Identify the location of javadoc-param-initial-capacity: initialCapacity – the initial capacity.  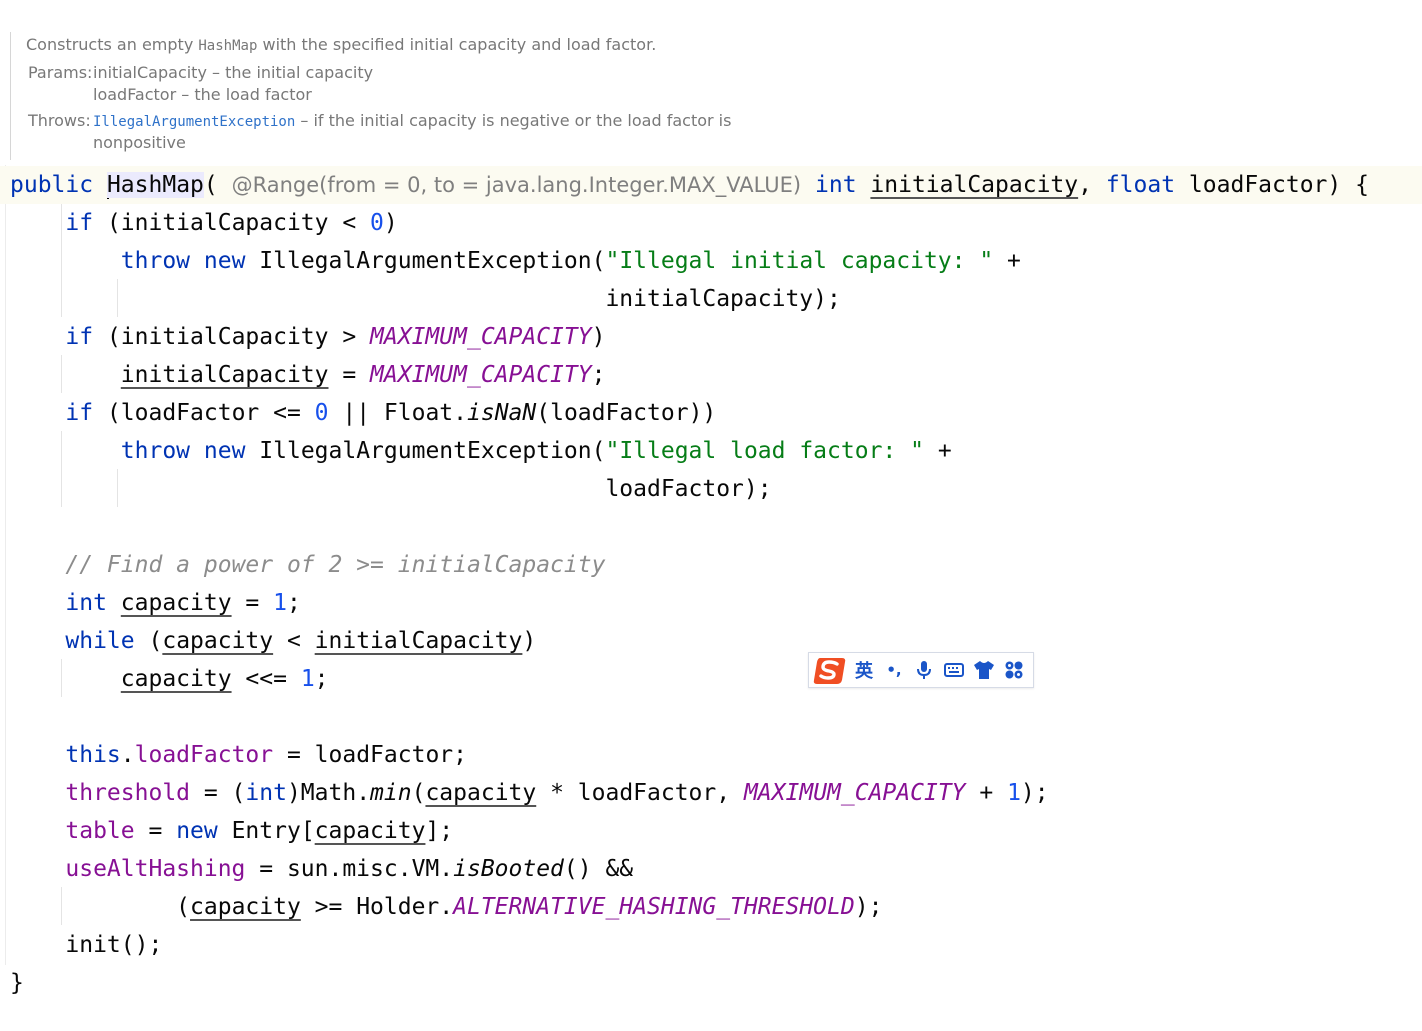
(233, 72).